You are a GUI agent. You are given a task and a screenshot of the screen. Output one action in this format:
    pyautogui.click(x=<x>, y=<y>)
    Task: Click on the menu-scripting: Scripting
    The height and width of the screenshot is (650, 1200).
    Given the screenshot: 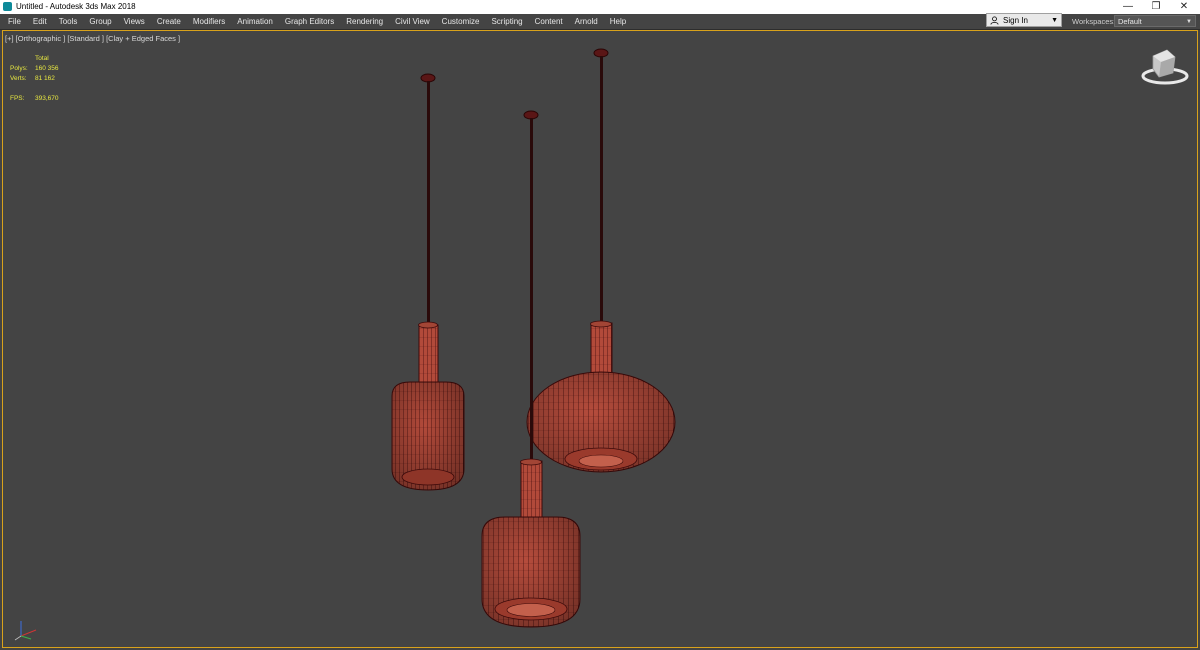 What is the action you would take?
    pyautogui.click(x=506, y=21)
    